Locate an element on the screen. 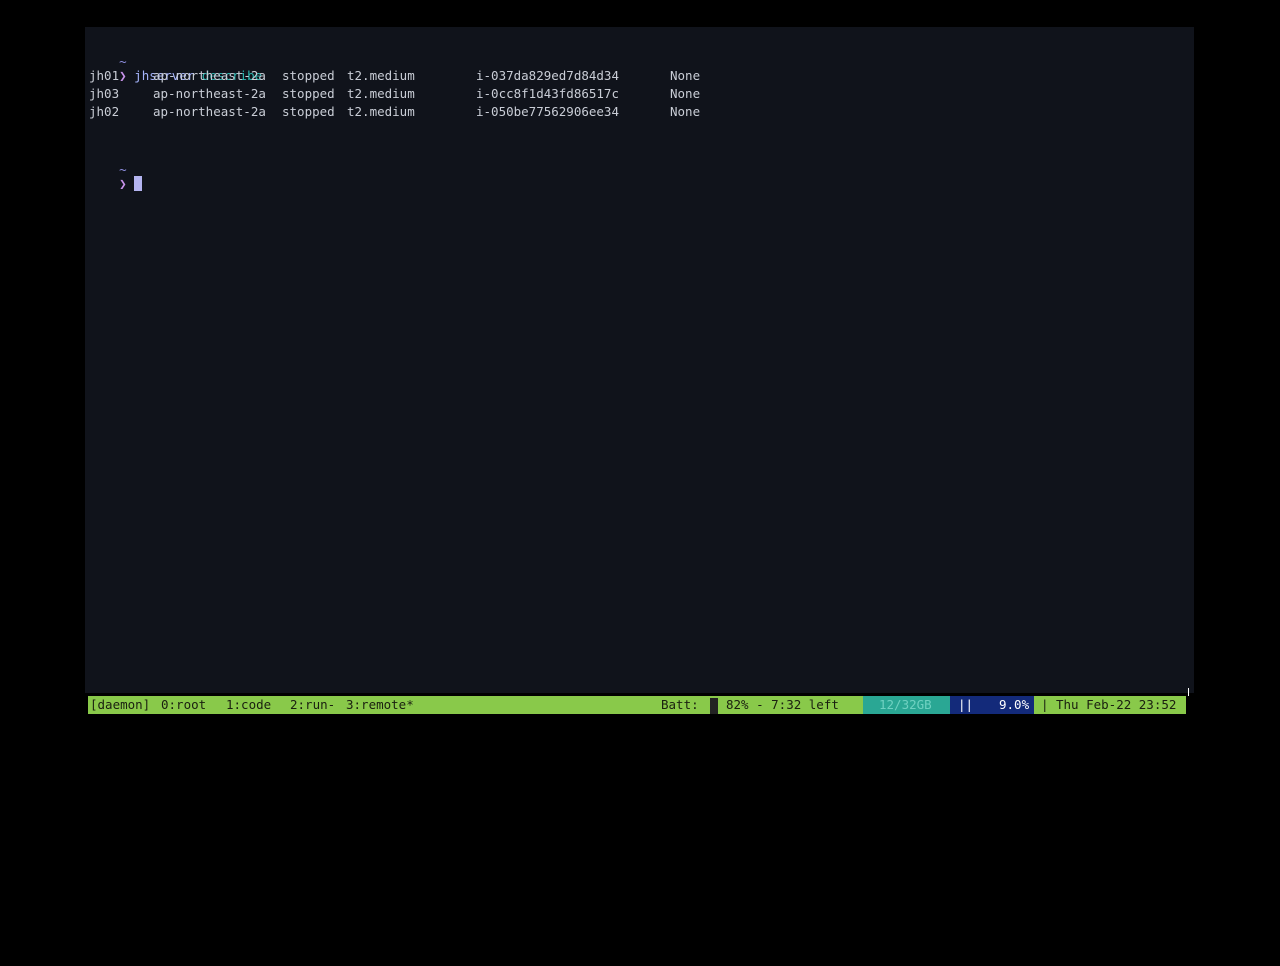  instance-id: i-037da829ed7d84d34 is located at coordinates (547, 75).